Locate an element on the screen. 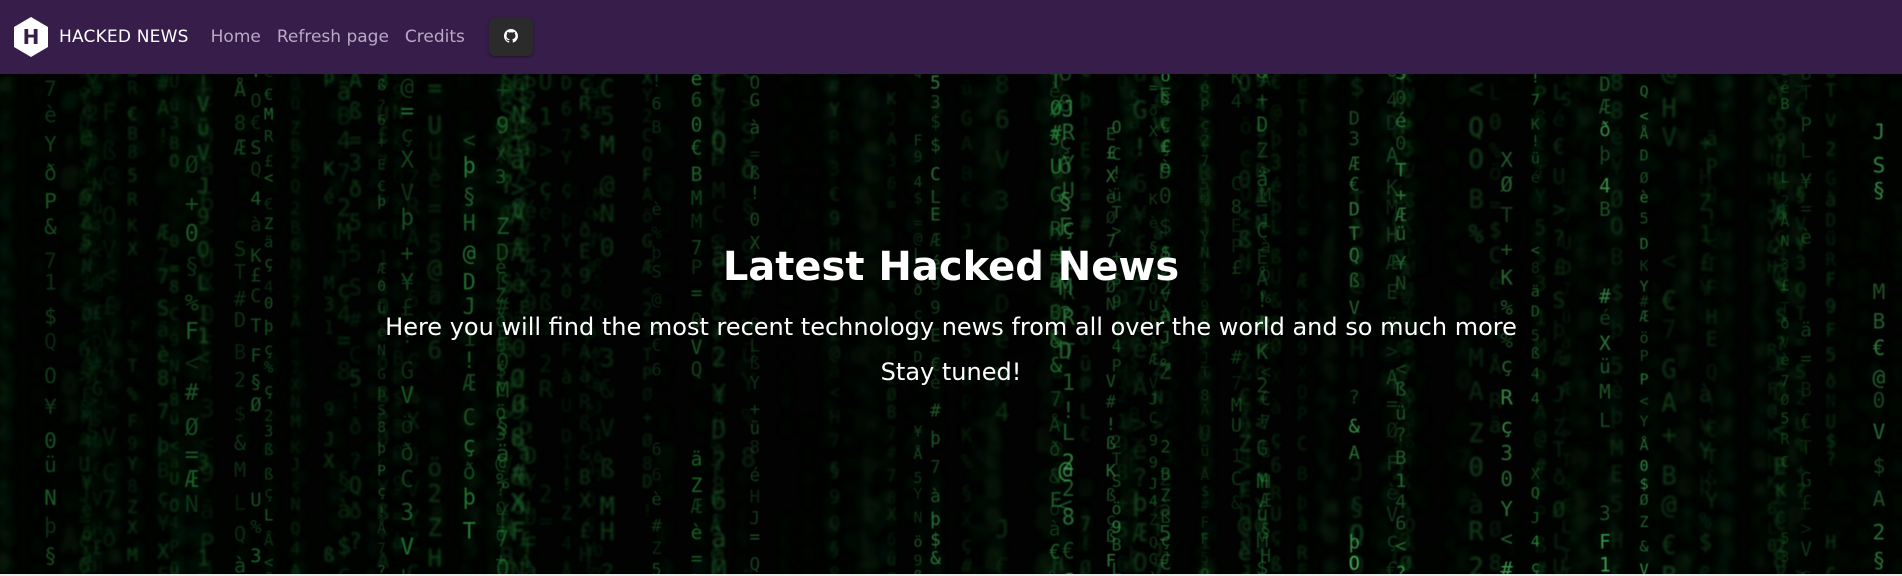 The height and width of the screenshot is (576, 1902). brand-logo-icon: H is located at coordinates (31, 37).